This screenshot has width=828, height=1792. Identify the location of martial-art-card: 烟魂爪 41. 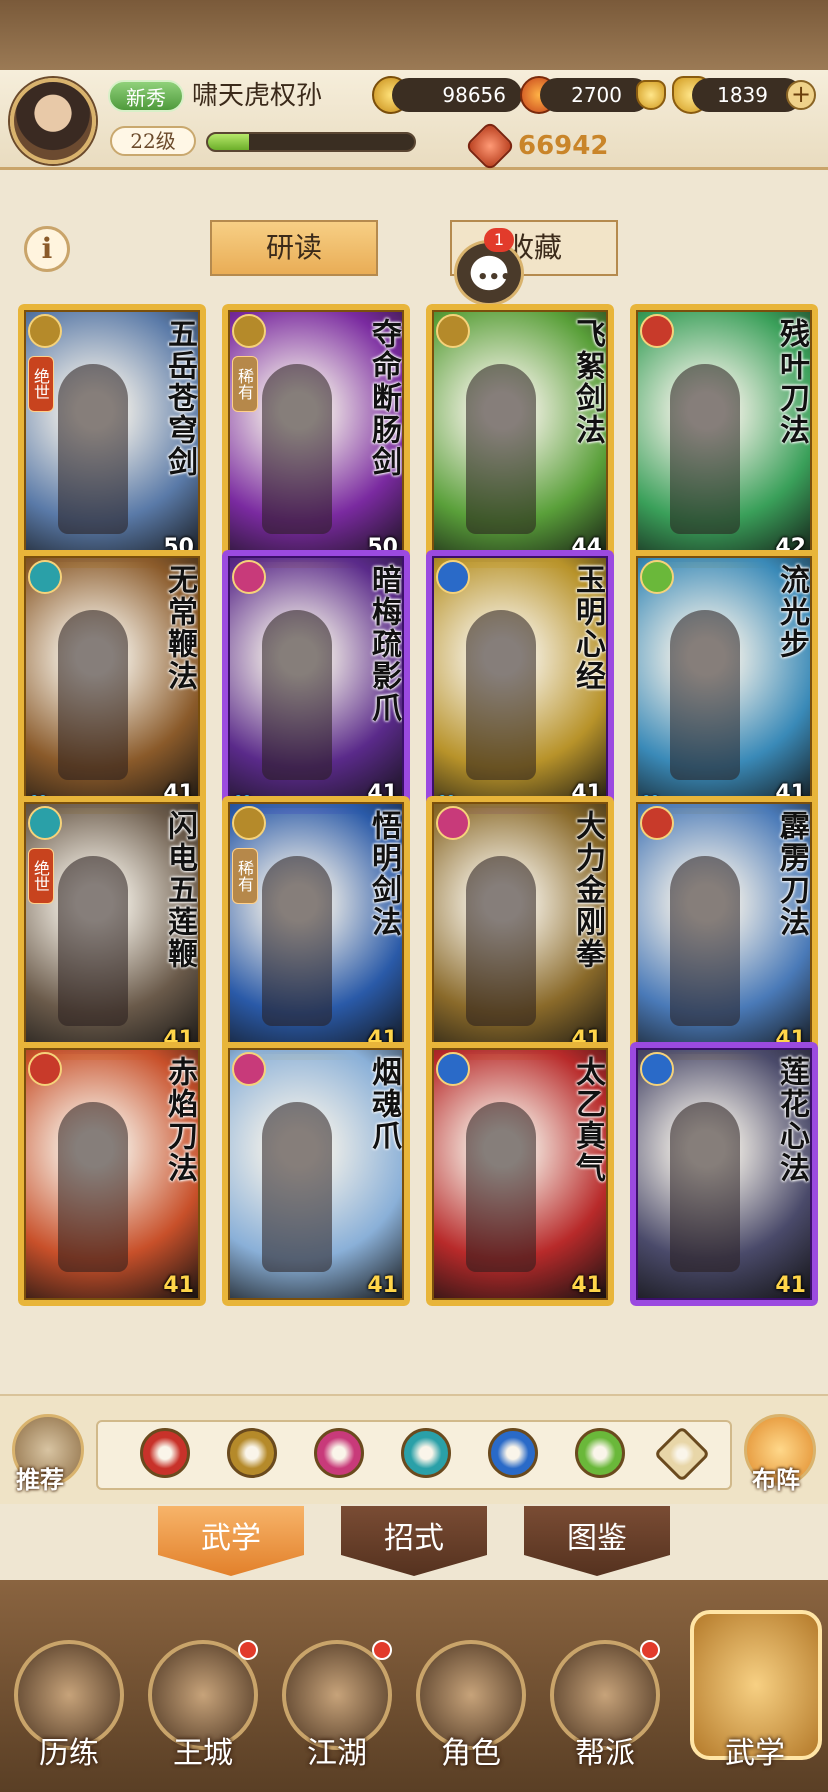
(316, 1174).